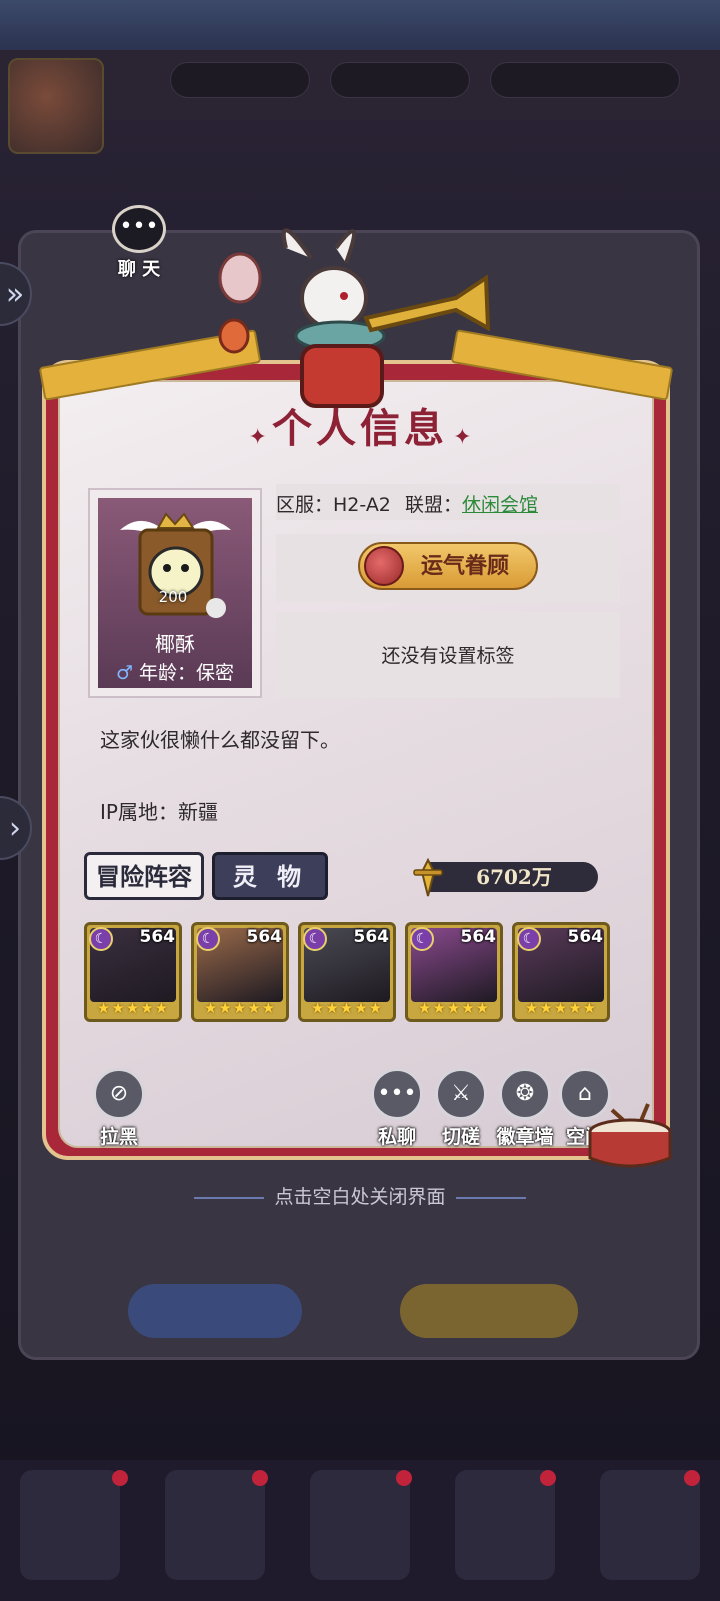  What do you see at coordinates (175, 644) in the screenshot?
I see `player-name: 椰酥` at bounding box center [175, 644].